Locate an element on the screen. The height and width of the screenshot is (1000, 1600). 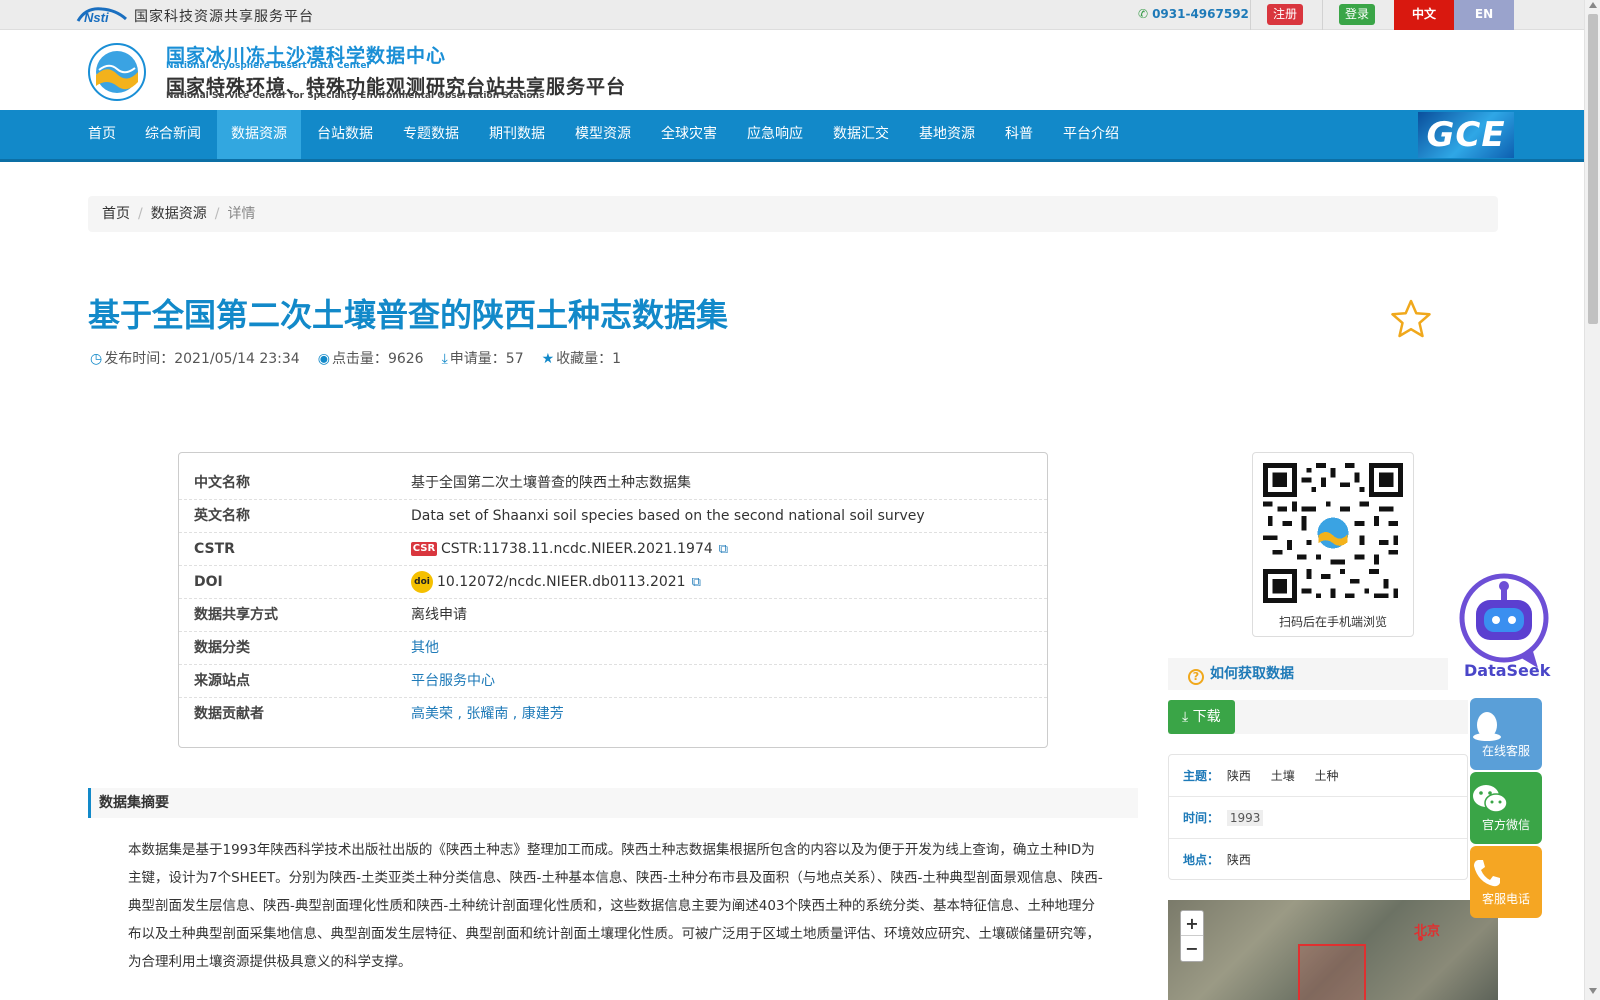
breadcrumb-data-resources: 数据资源 is located at coordinates (179, 214).